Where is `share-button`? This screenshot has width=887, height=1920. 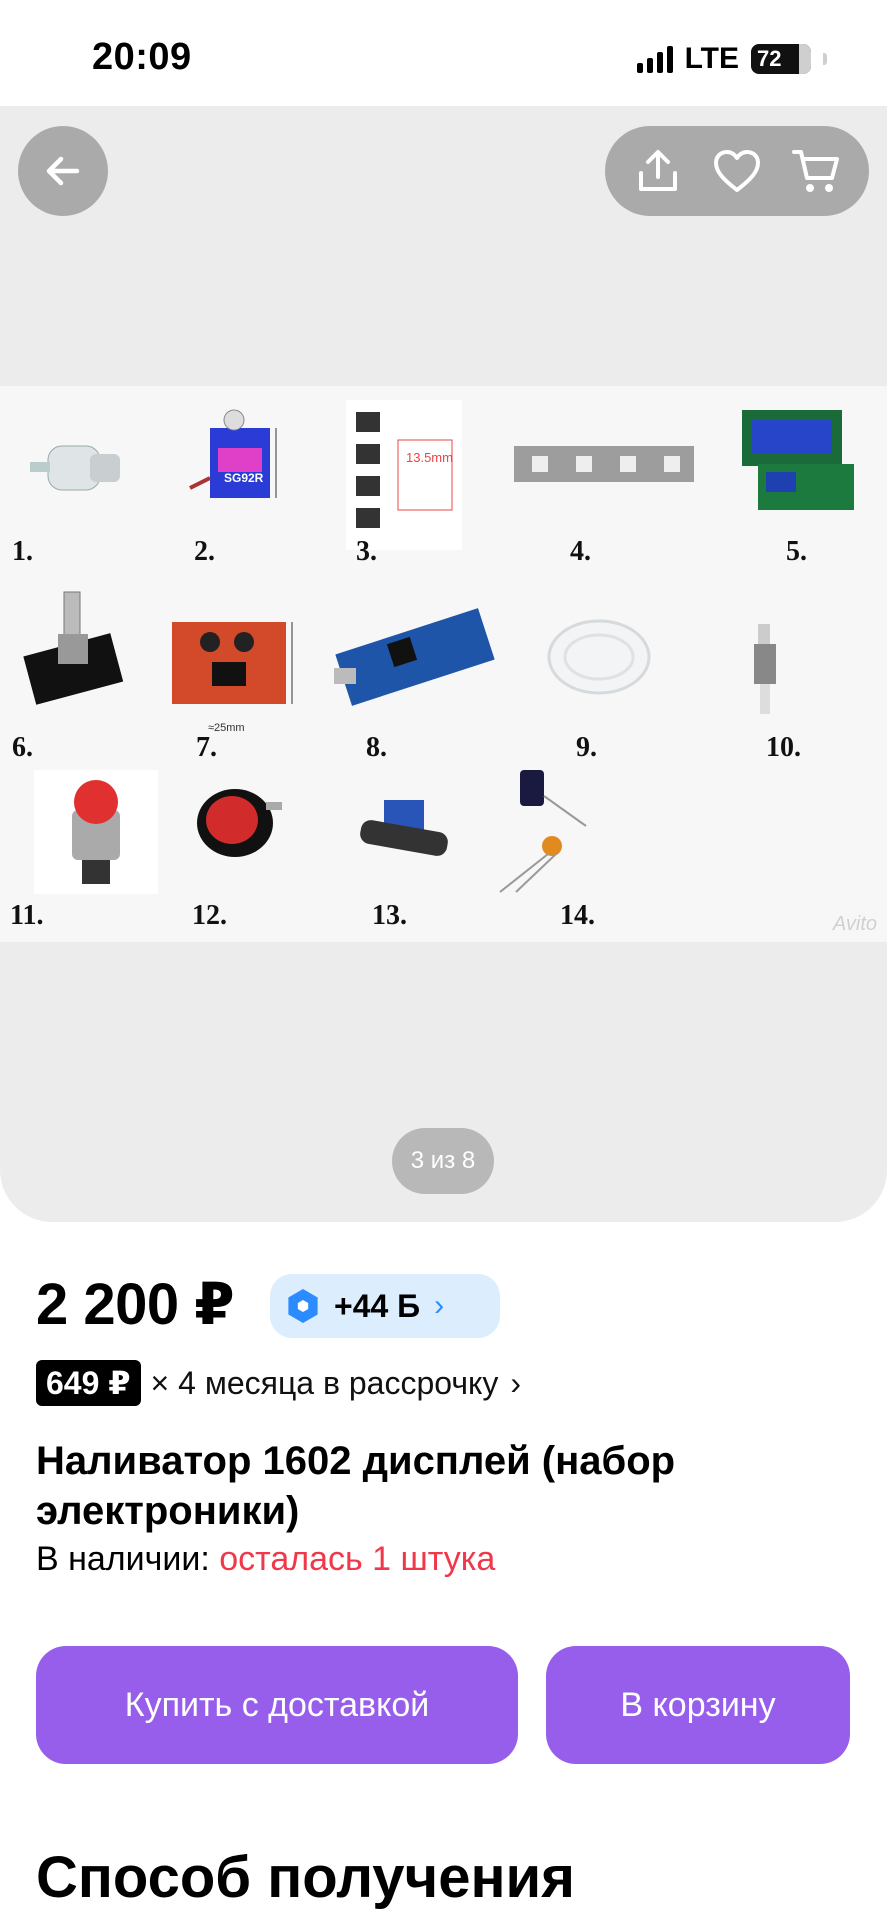
share-button is located at coordinates (658, 171).